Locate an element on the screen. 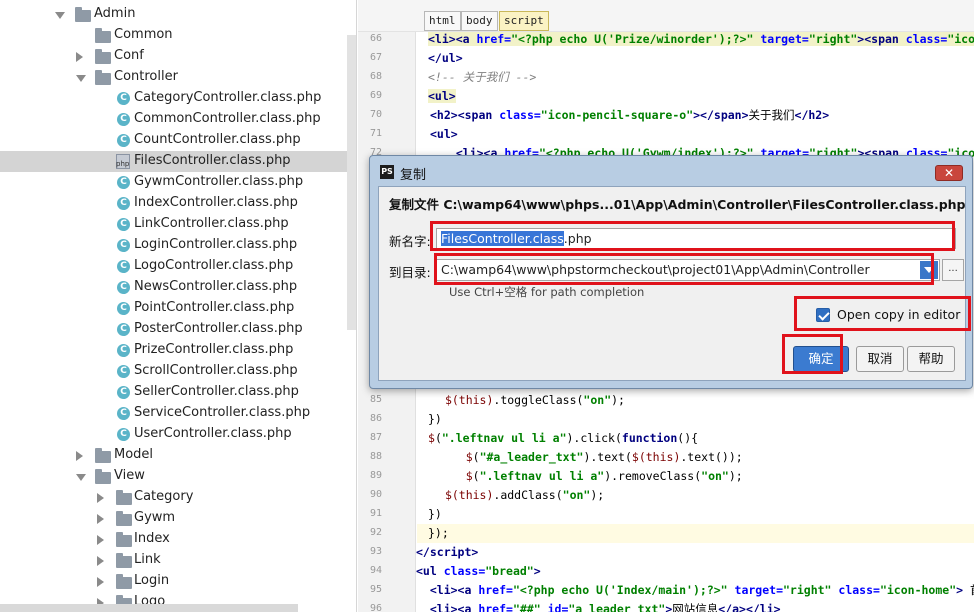 Image resolution: width=974 pixels, height=612 pixels. line-number: 68 is located at coordinates (375, 76).